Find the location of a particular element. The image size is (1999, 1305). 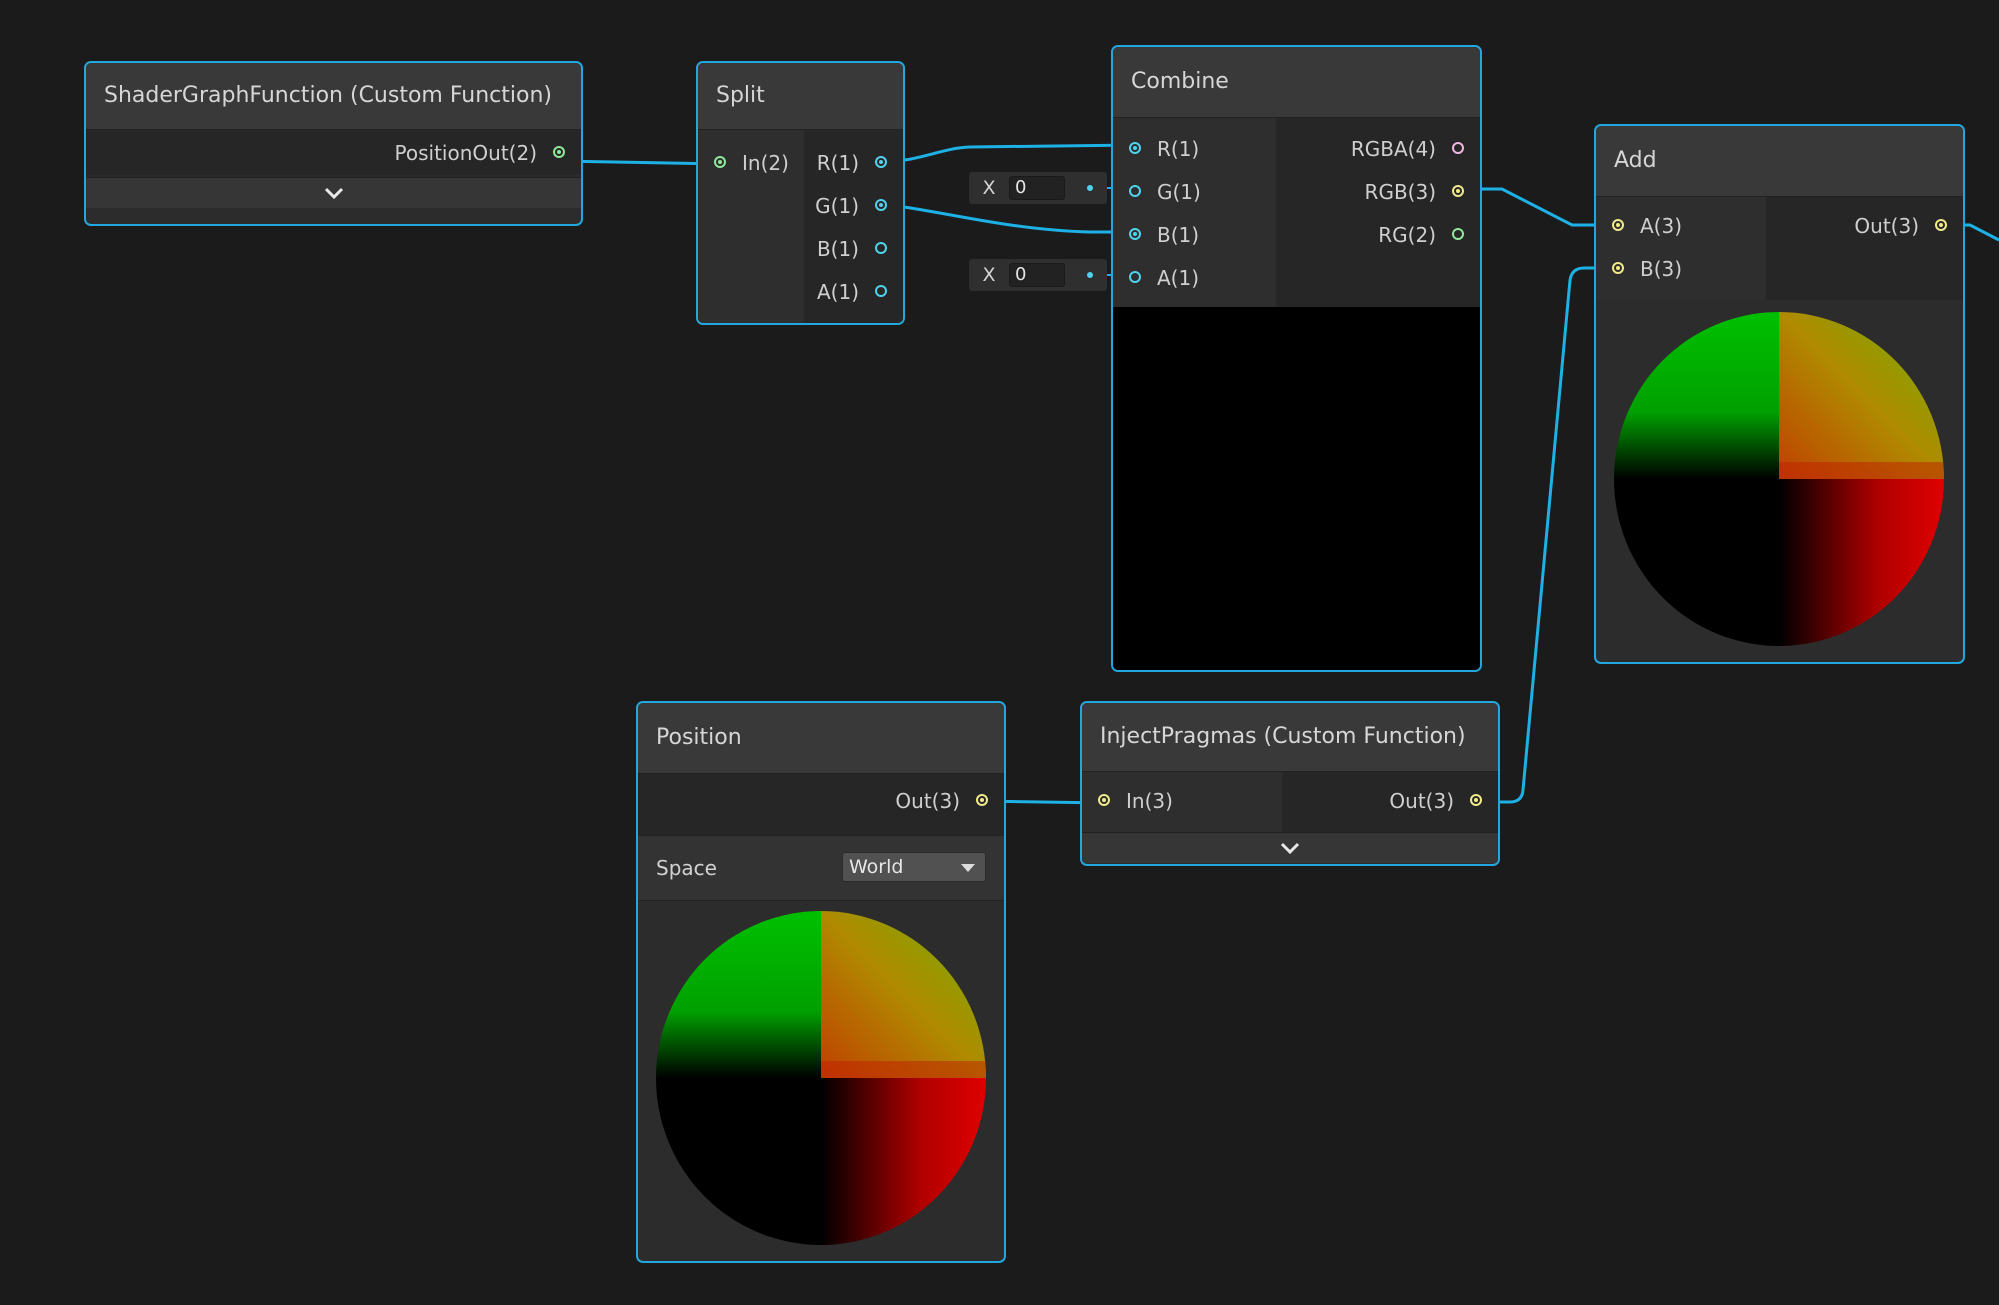

port-b: B(3) is located at coordinates (1681, 269).